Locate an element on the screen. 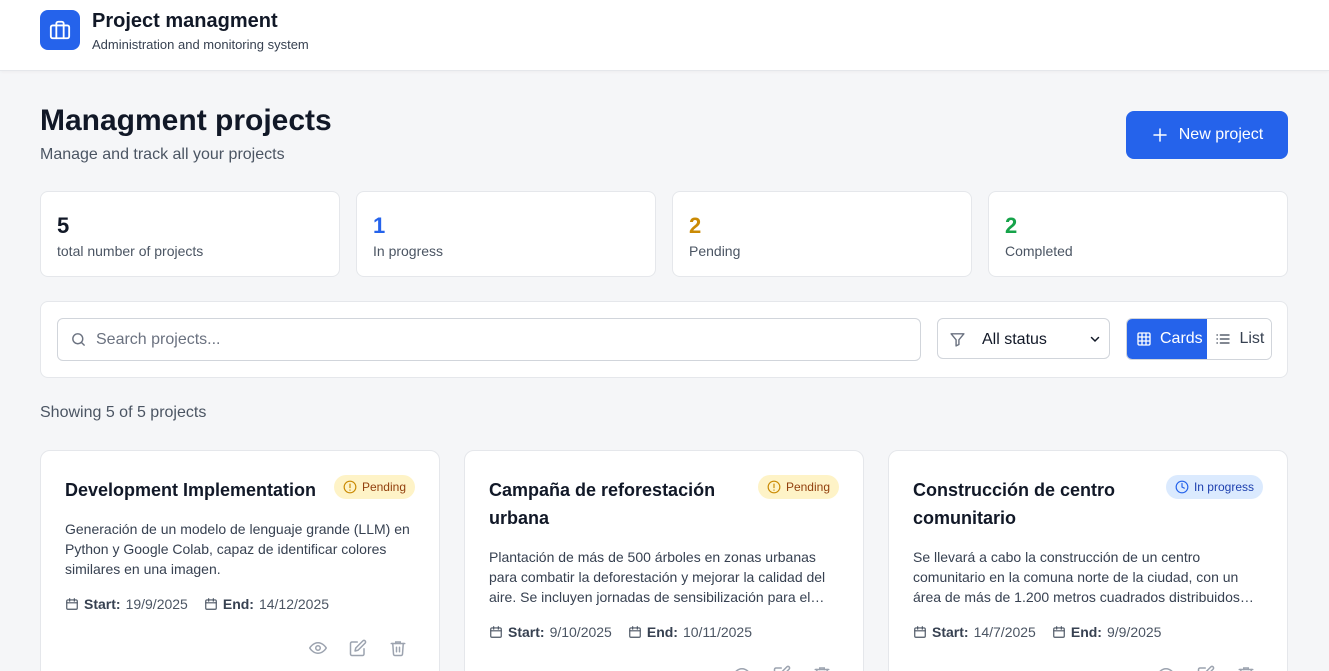 This screenshot has width=1329, height=671. app-subtitle: Administration and monitoring system is located at coordinates (200, 44).